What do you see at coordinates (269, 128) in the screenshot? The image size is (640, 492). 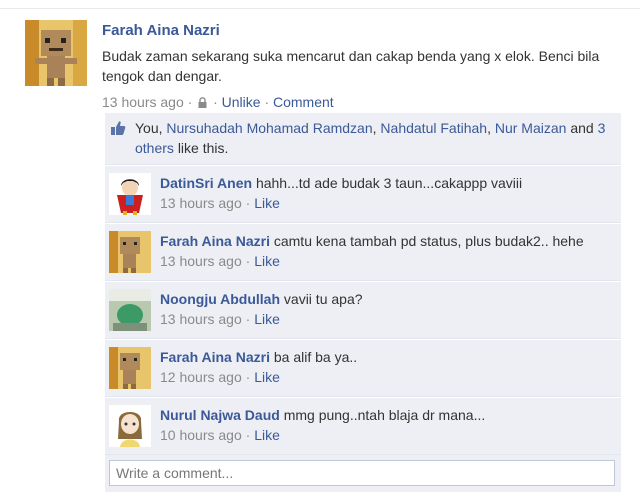 I see `liker-name-link: Nursuhadah Mohamad Ramdzan` at bounding box center [269, 128].